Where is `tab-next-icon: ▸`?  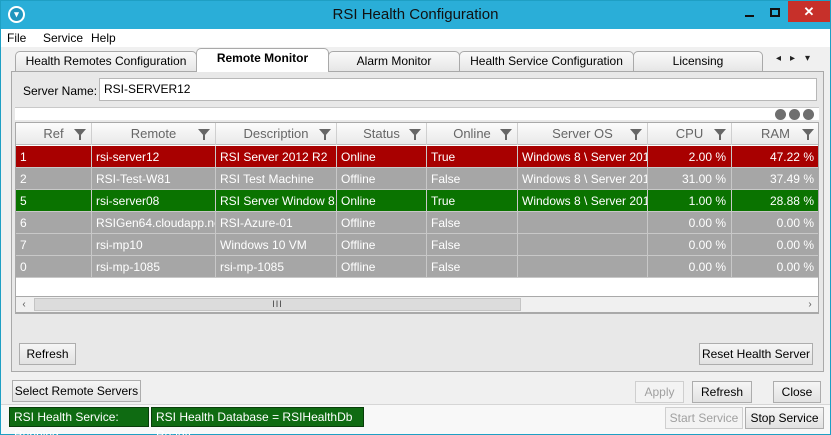
tab-next-icon: ▸ is located at coordinates (792, 58).